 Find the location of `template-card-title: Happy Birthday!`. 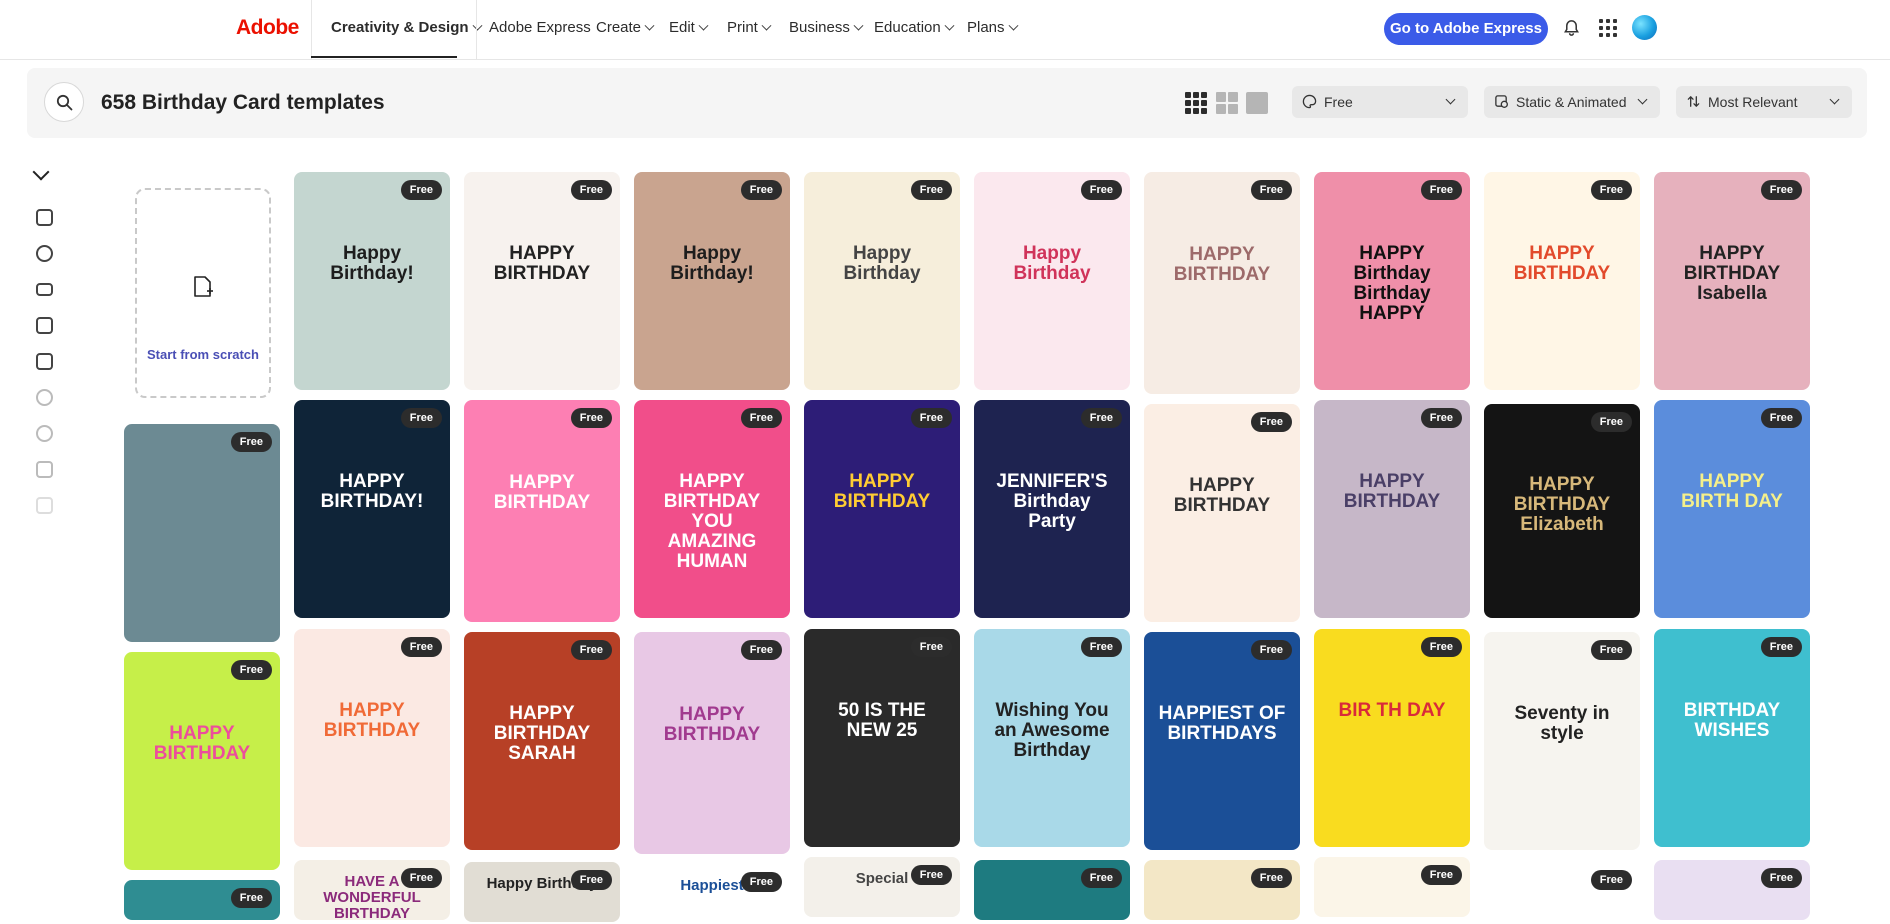

template-card-title: Happy Birthday! is located at coordinates (372, 263).